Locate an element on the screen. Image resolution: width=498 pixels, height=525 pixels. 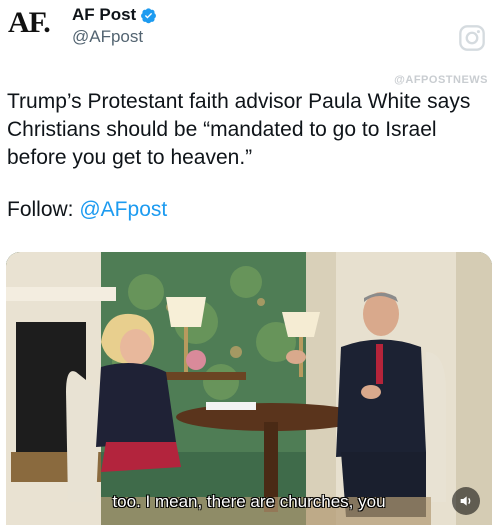
follow-prefix: Follow: is located at coordinates (43, 209).